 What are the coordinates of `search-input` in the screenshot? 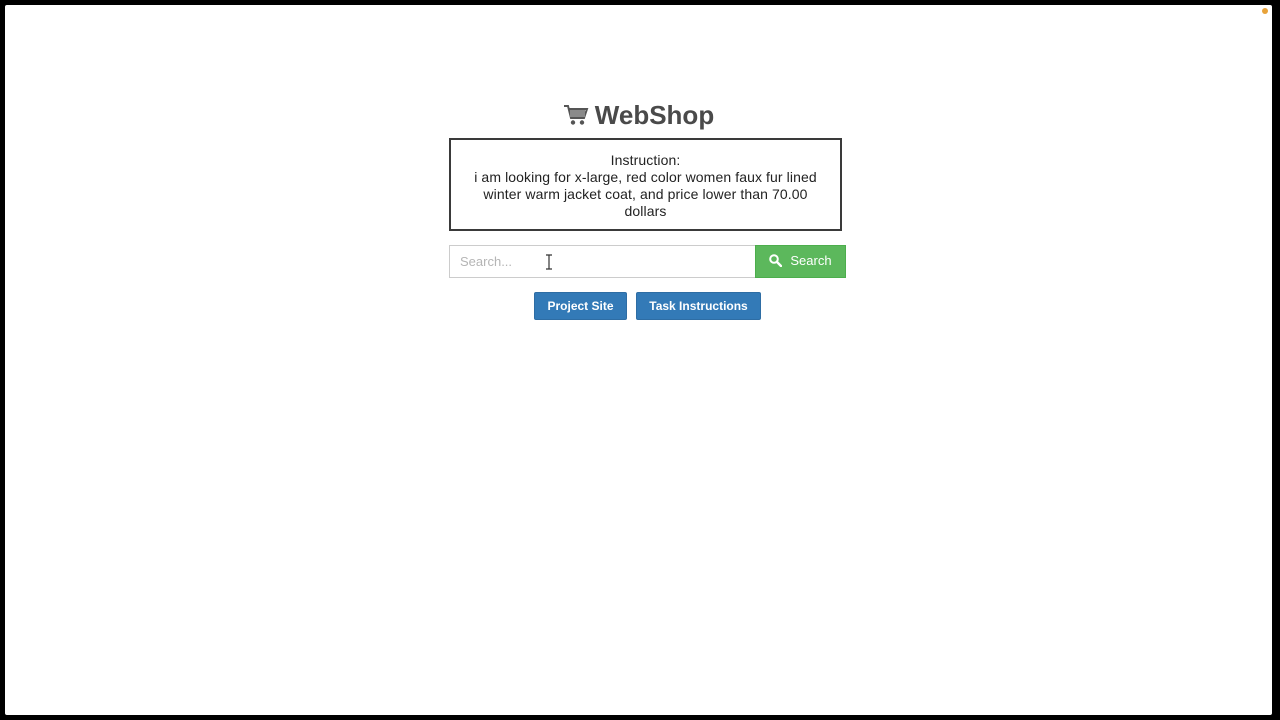 It's located at (602, 261).